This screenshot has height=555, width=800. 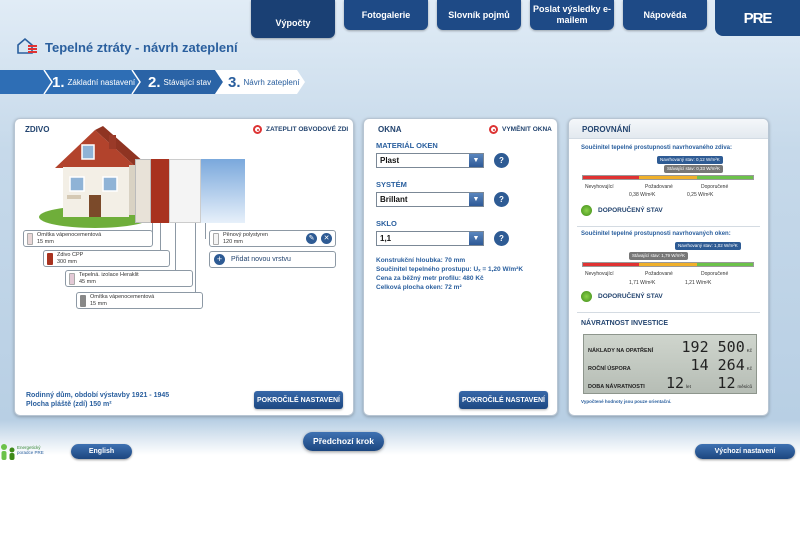 What do you see at coordinates (272, 238) in the screenshot?
I see `new-layer-item: Pěnový polystyren 120 mm ✎ ✕` at bounding box center [272, 238].